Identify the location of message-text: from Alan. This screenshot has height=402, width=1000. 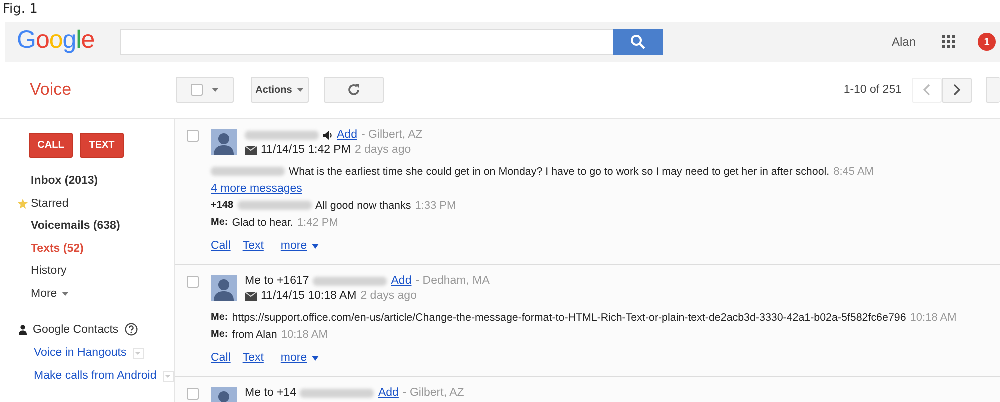
(255, 334).